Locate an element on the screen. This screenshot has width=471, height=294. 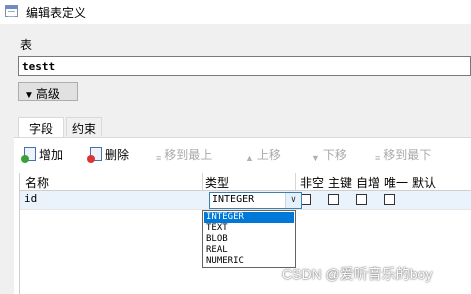
type-option-blob: BLOB is located at coordinates (249, 239).